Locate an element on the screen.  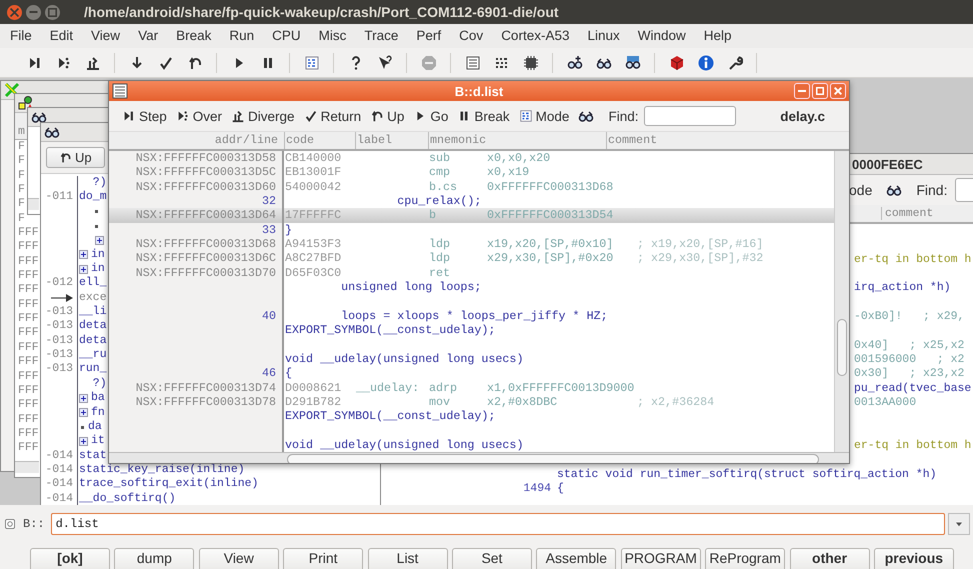
step-icon is located at coordinates (129, 116).